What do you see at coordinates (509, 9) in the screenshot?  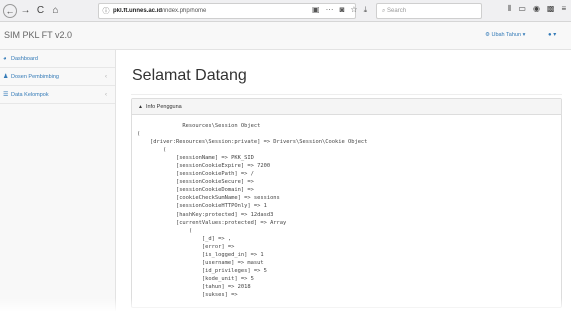 I see `library-icon: ⫴` at bounding box center [509, 9].